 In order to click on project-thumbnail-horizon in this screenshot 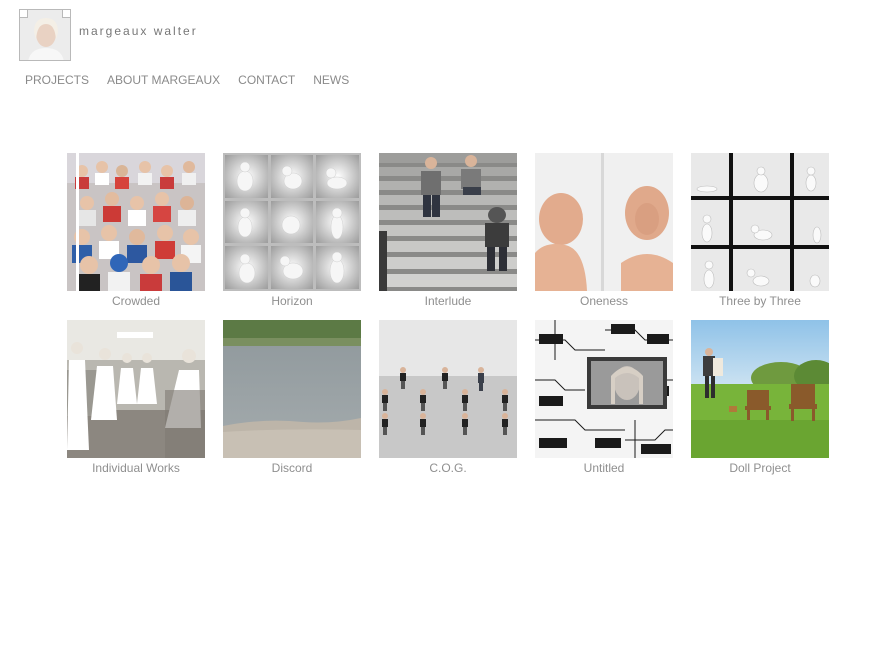, I will do `click(292, 222)`.